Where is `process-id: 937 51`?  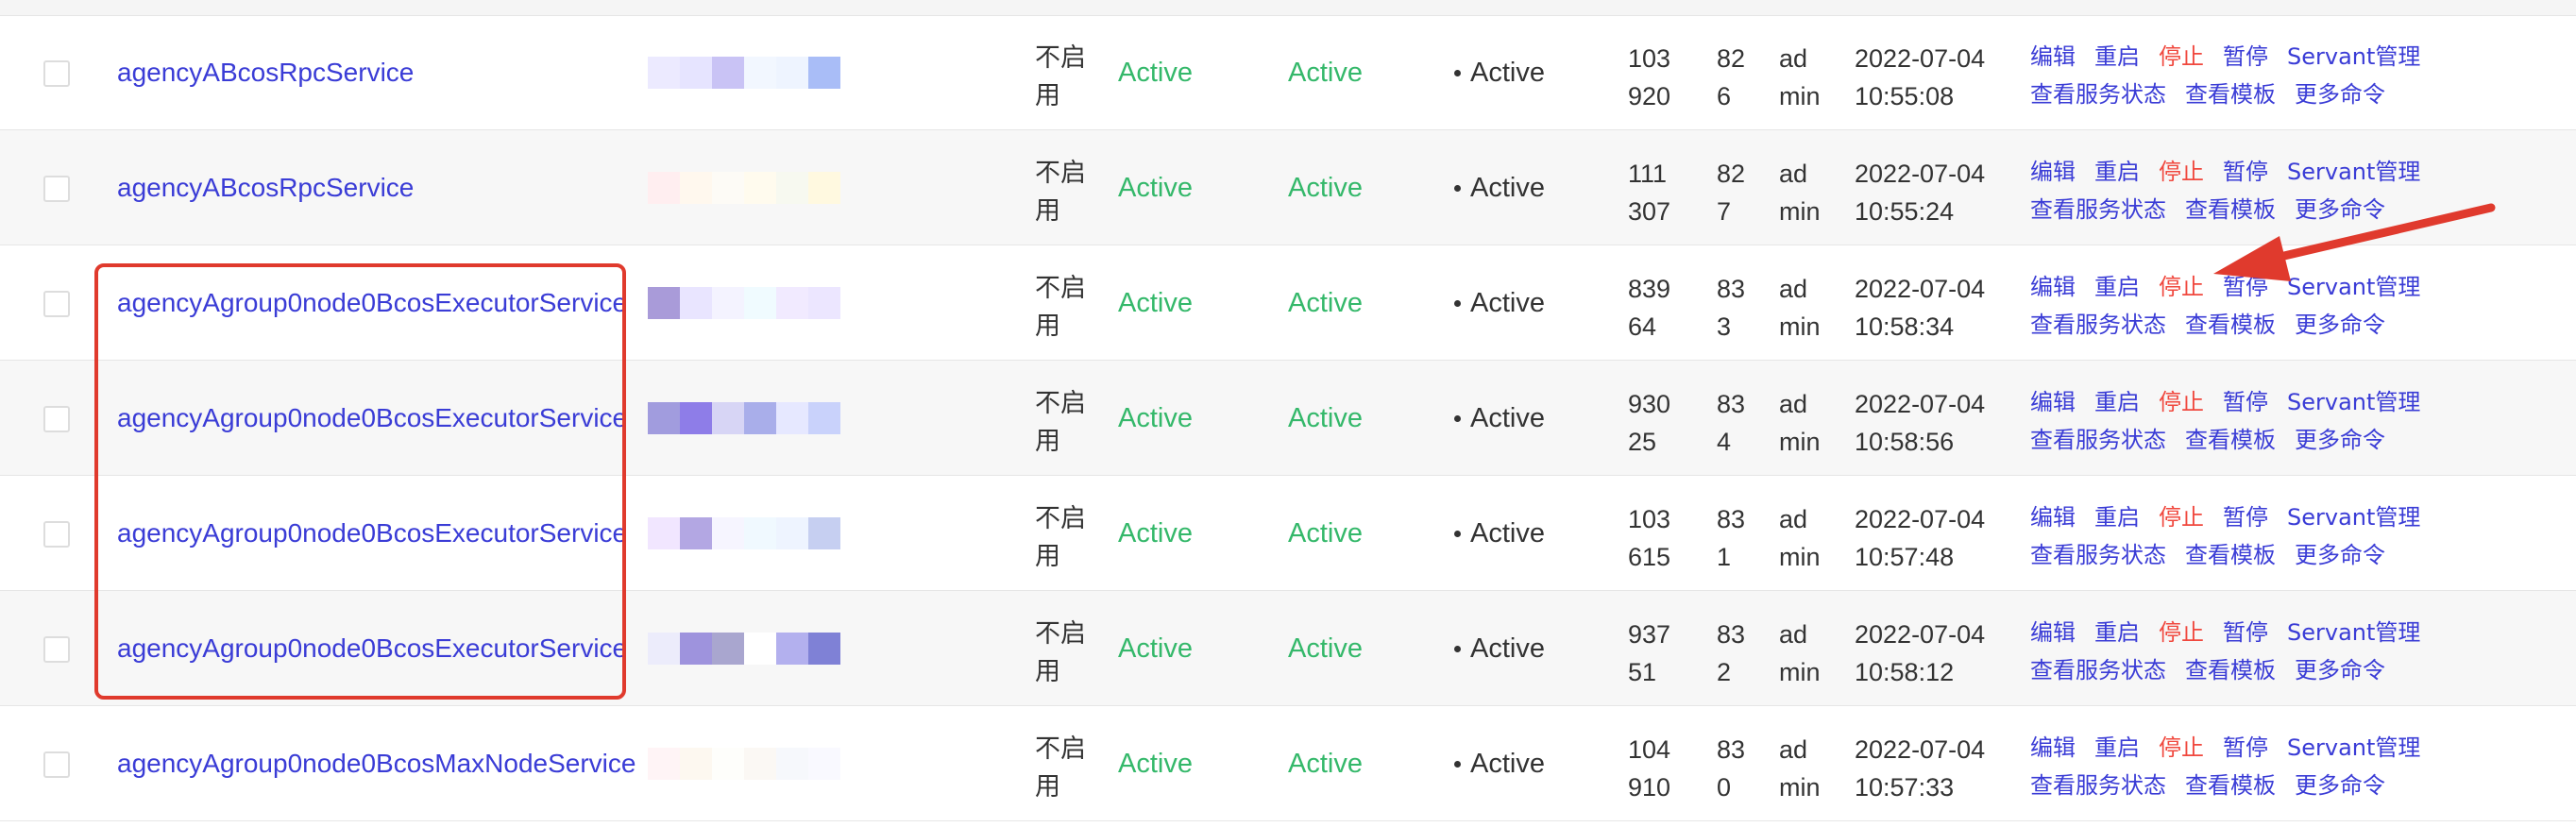 process-id: 937 51 is located at coordinates (1649, 653).